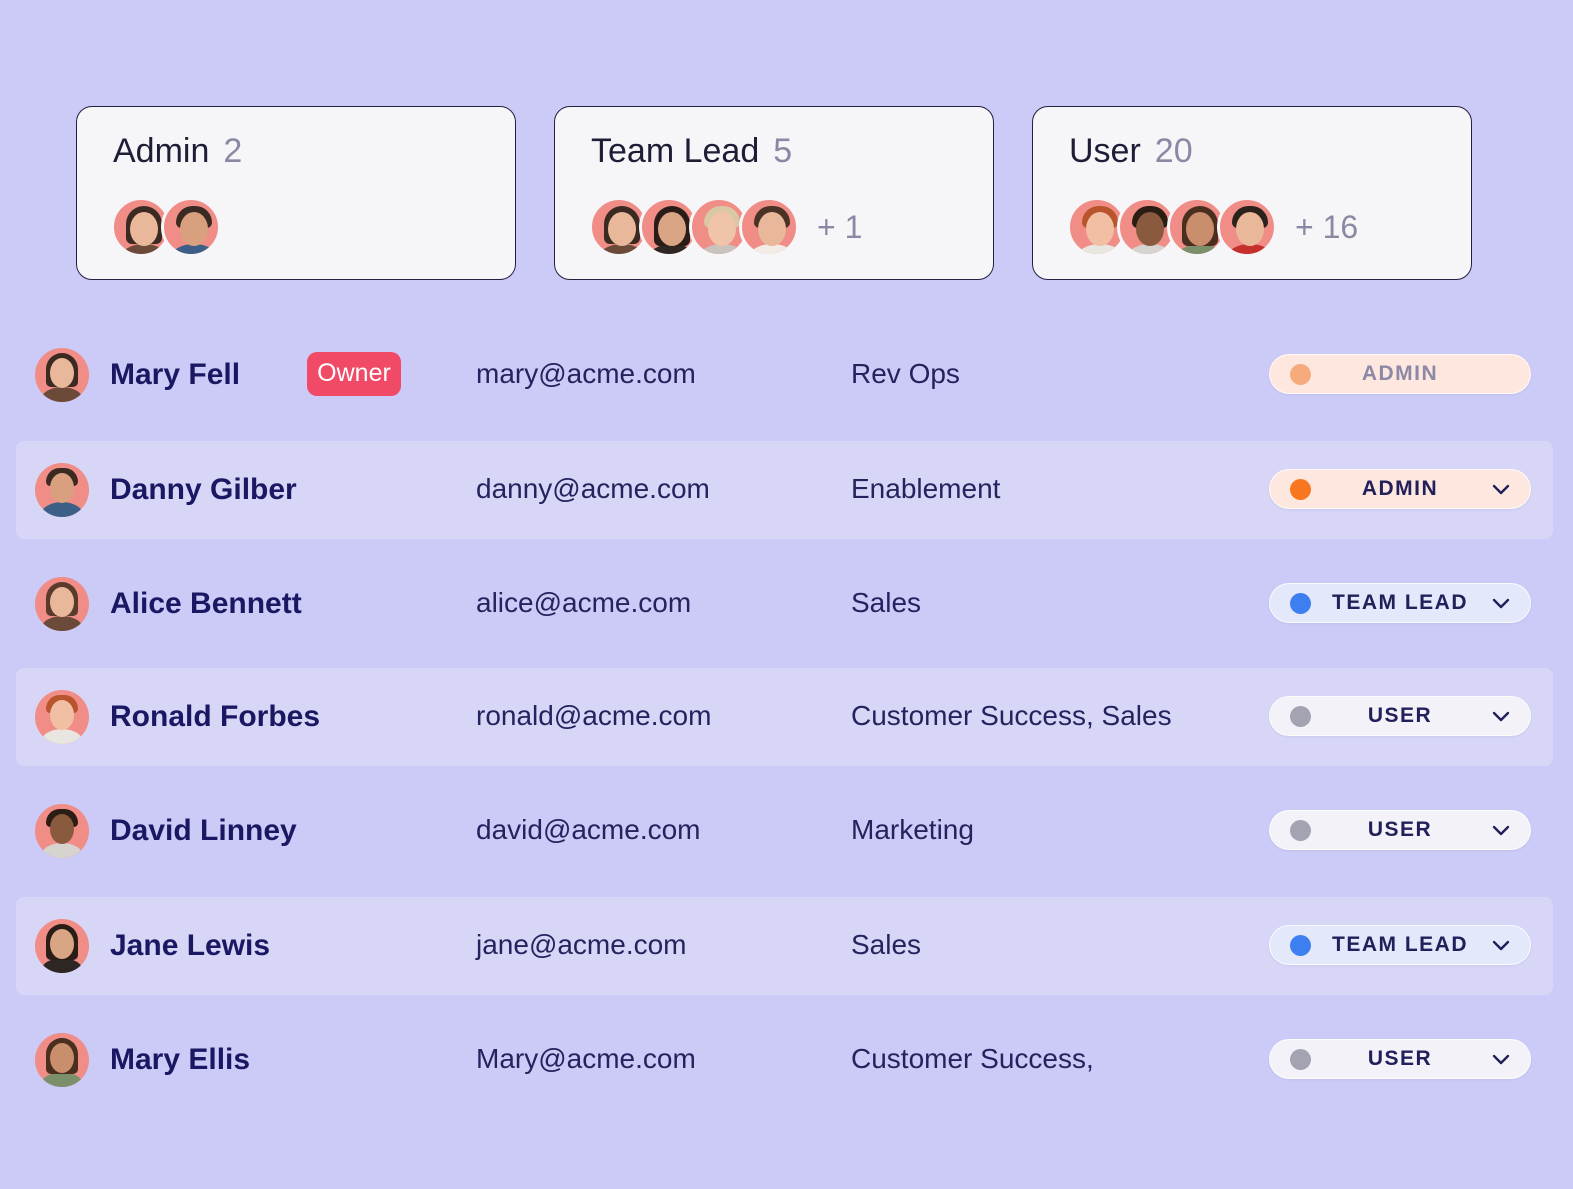  I want to click on user-email: mary@acme.com, so click(586, 373).